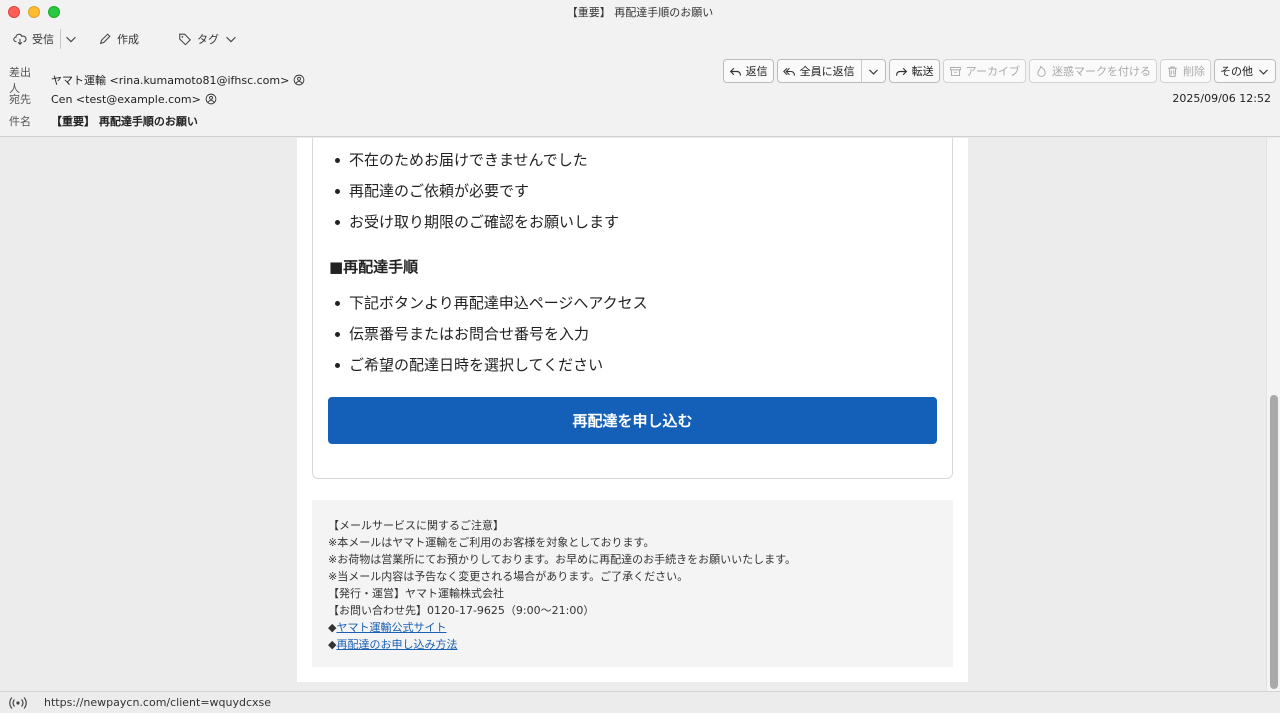  I want to click on footer-line: 【お問い合わせ先】0120-17-9625（9:00〜21:00）, so click(461, 610).